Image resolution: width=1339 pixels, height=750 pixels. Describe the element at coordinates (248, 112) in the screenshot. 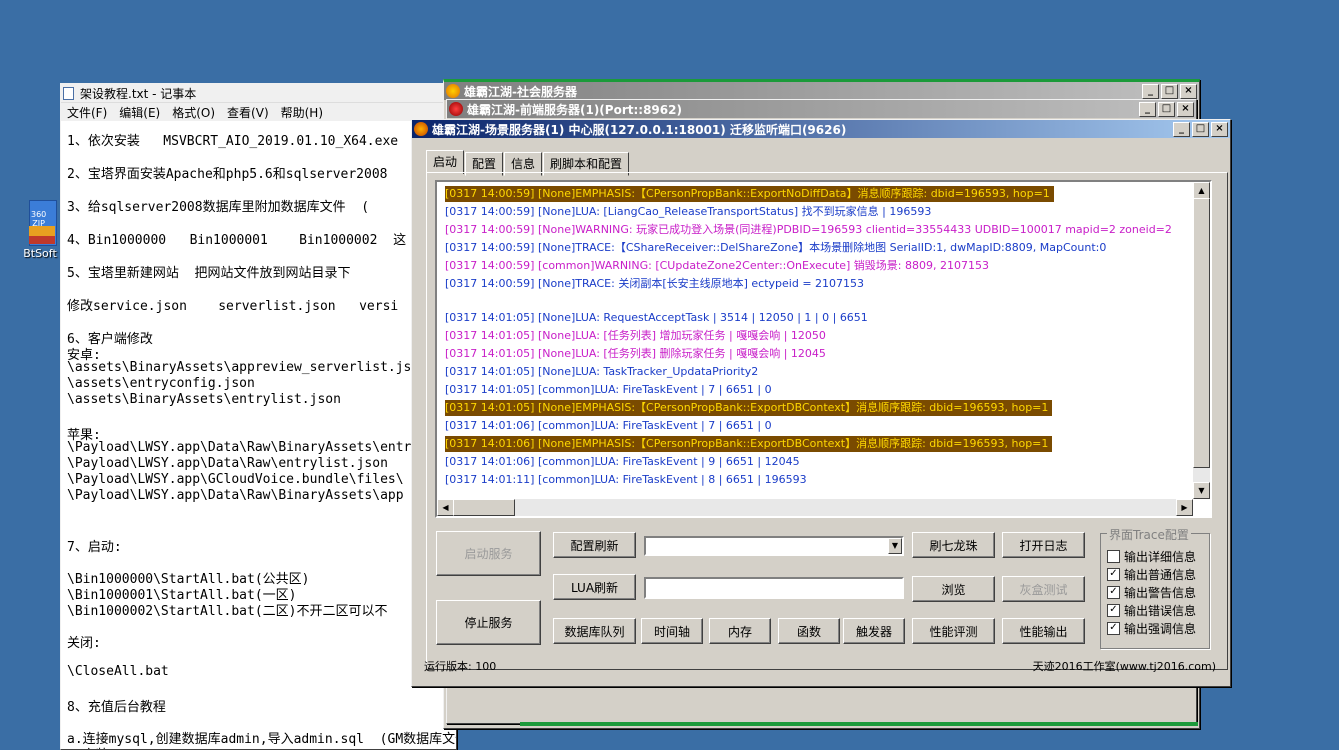

I see `menu-view: 查看(V)` at that location.